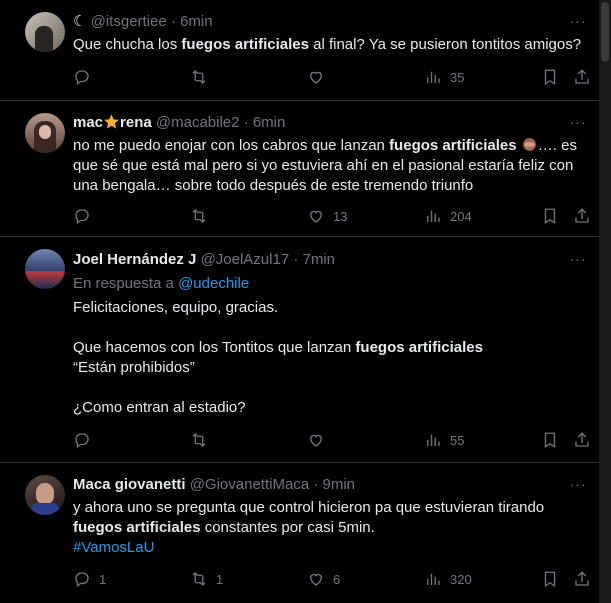 The height and width of the screenshot is (603, 611). What do you see at coordinates (448, 216) in the screenshot?
I see `views-button: 204` at bounding box center [448, 216].